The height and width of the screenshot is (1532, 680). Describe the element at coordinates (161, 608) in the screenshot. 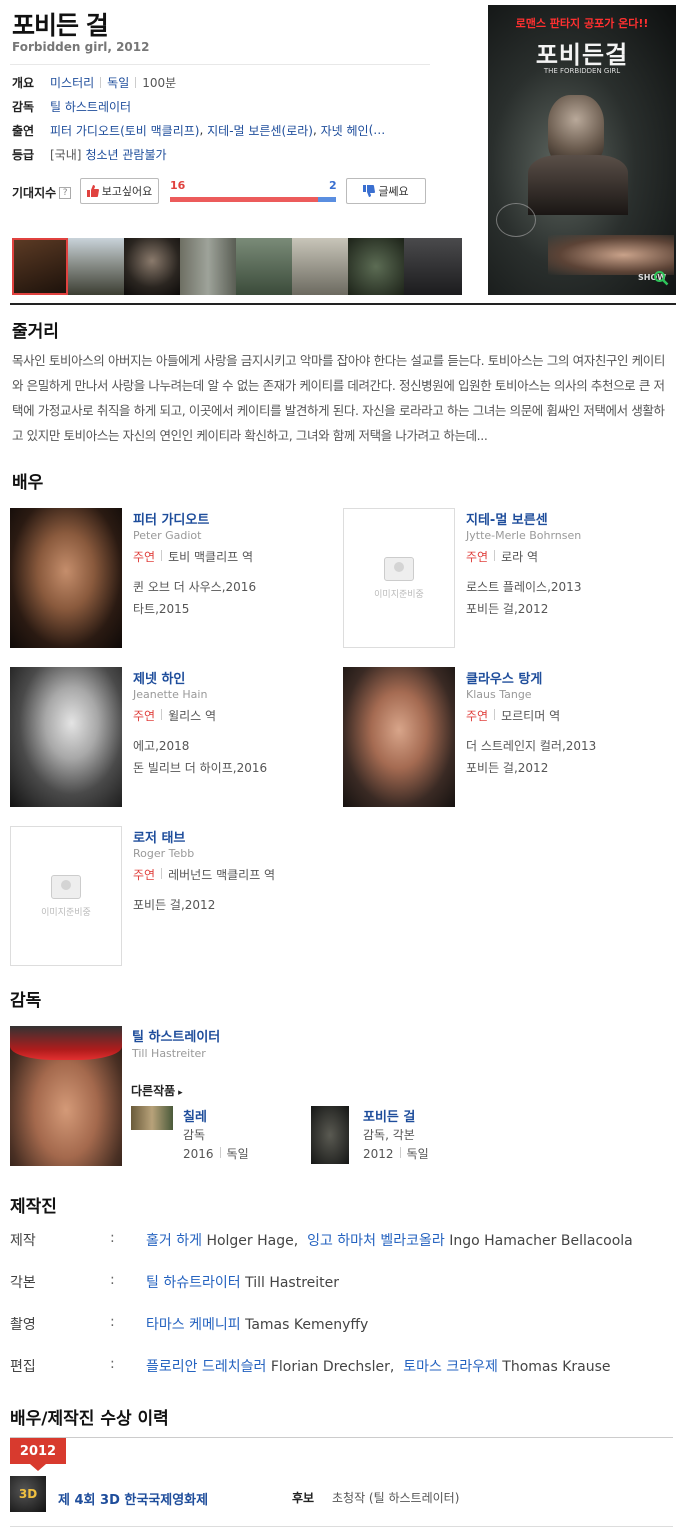

I see `actor-work: 타트,2015` at that location.